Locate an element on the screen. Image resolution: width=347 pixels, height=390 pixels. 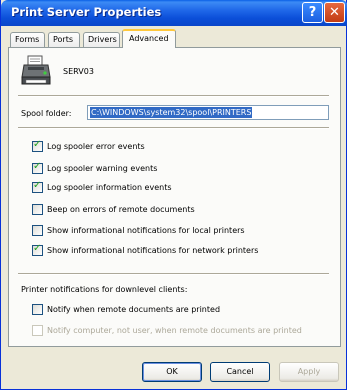
server-name: SERV03 is located at coordinates (78, 71).